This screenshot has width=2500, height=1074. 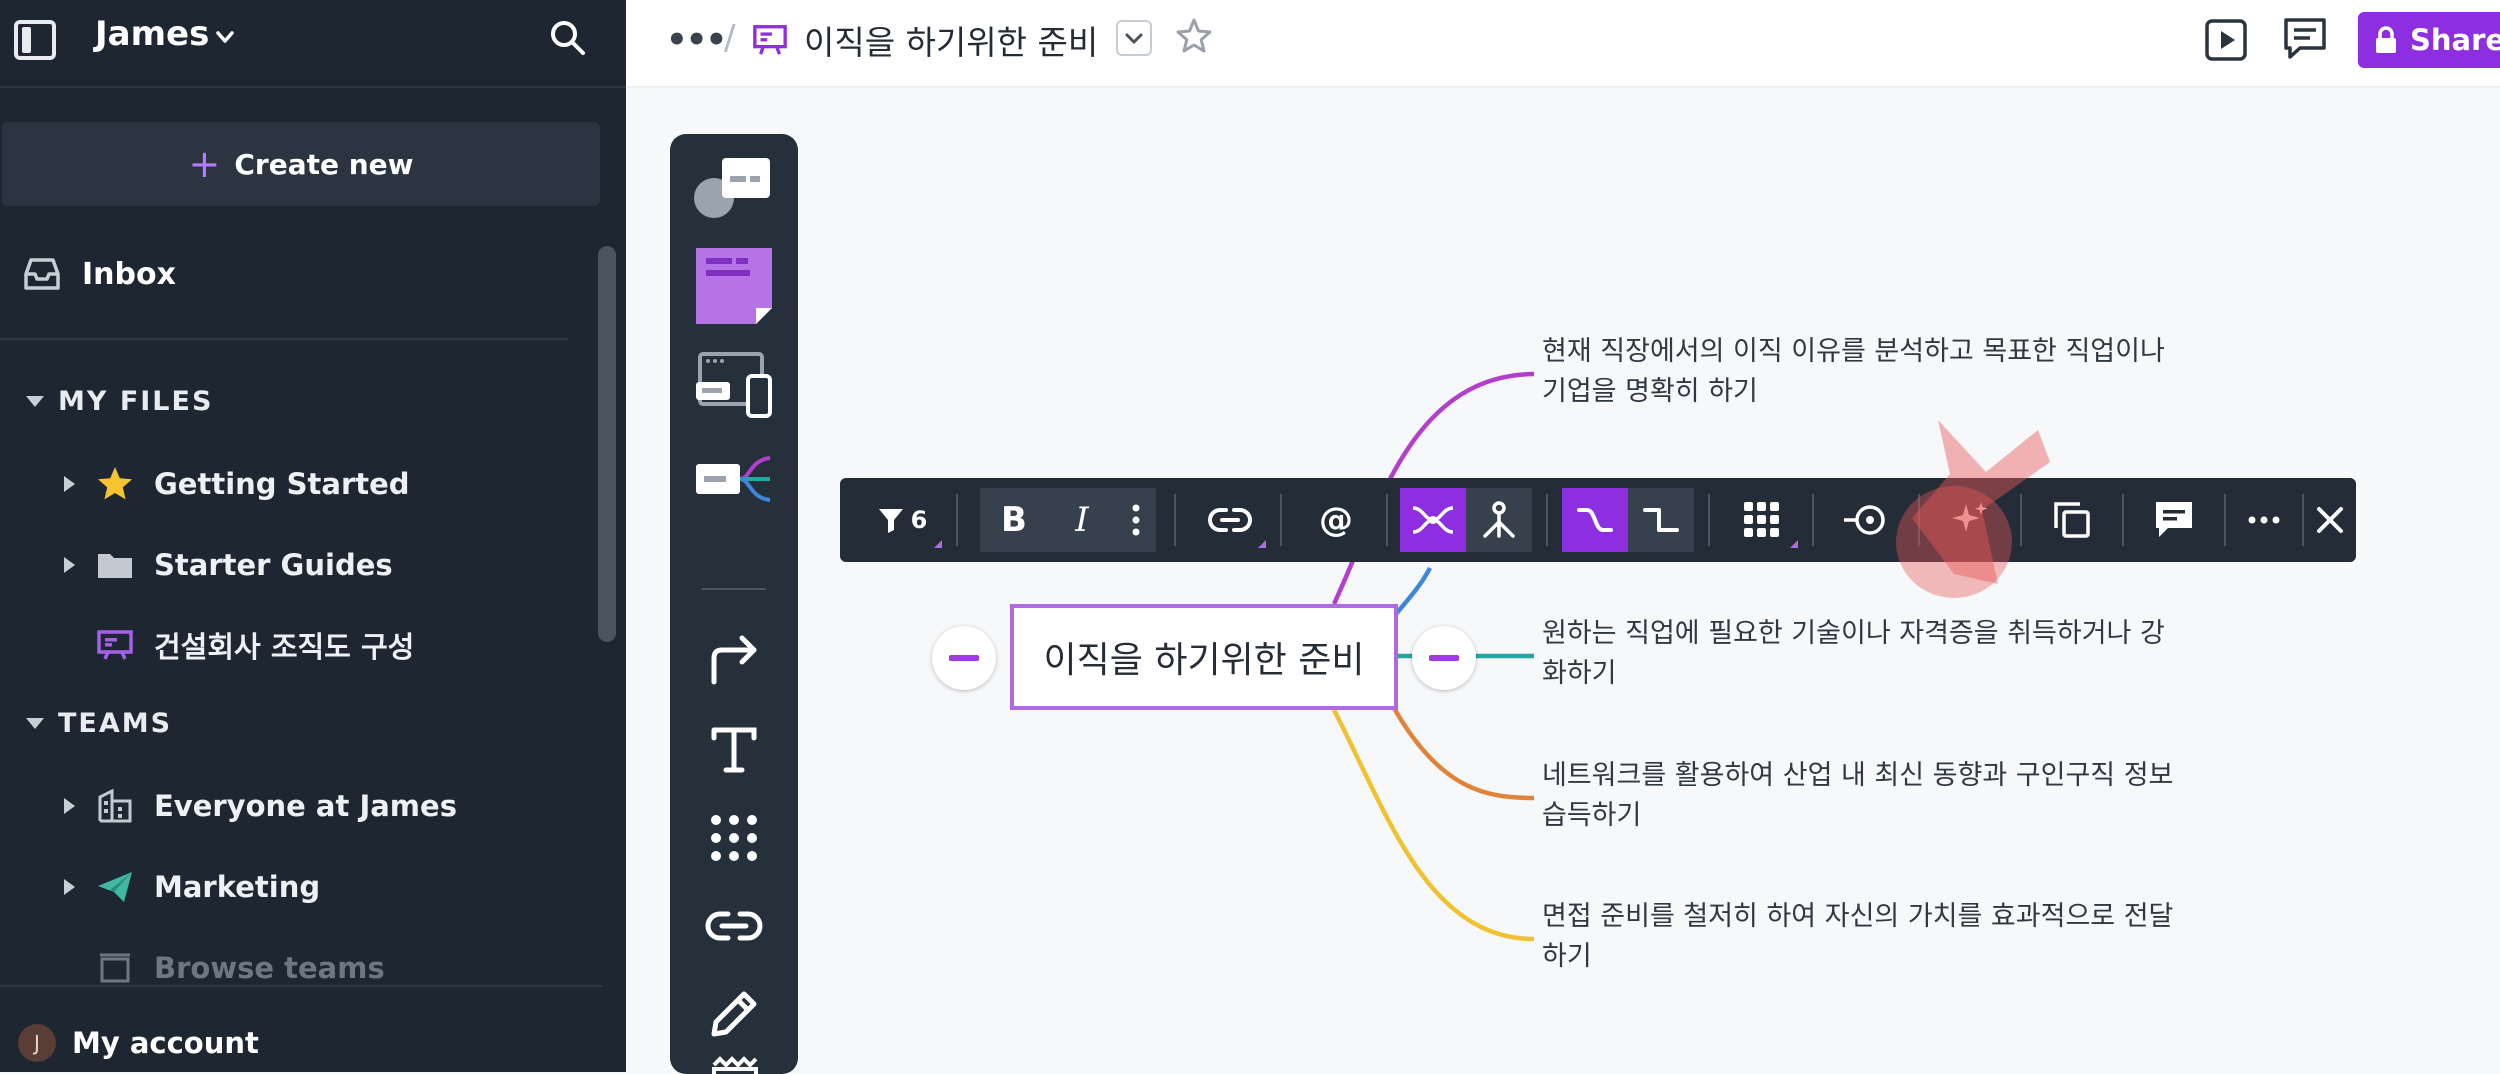 I want to click on search-icon, so click(x=568, y=38).